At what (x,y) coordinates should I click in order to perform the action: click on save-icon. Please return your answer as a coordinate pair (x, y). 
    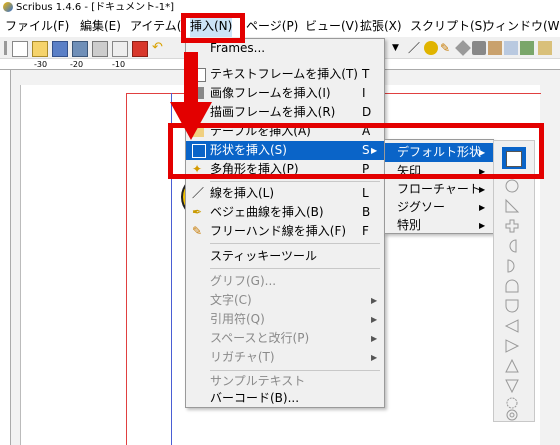
    Looking at the image, I should click on (60, 49).